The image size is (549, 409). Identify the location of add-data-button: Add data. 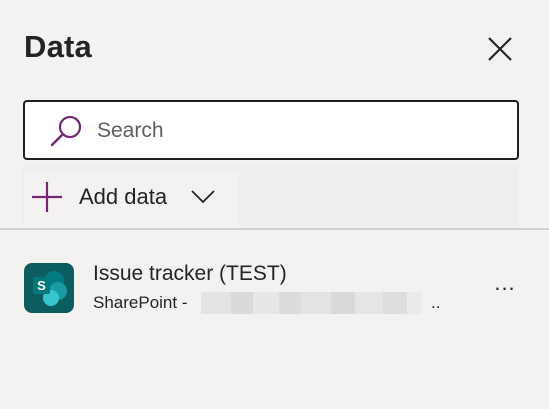
(131, 198).